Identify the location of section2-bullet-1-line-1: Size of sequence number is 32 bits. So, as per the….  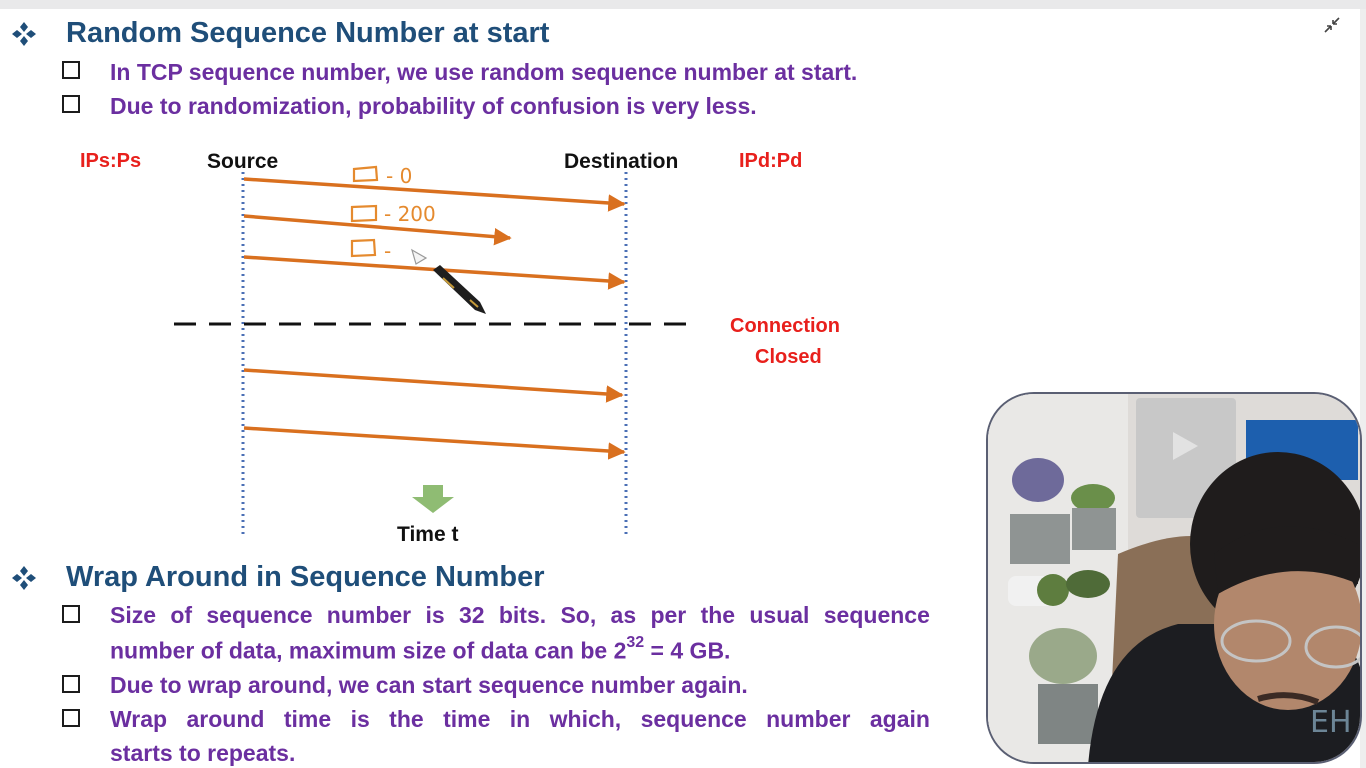
(520, 615).